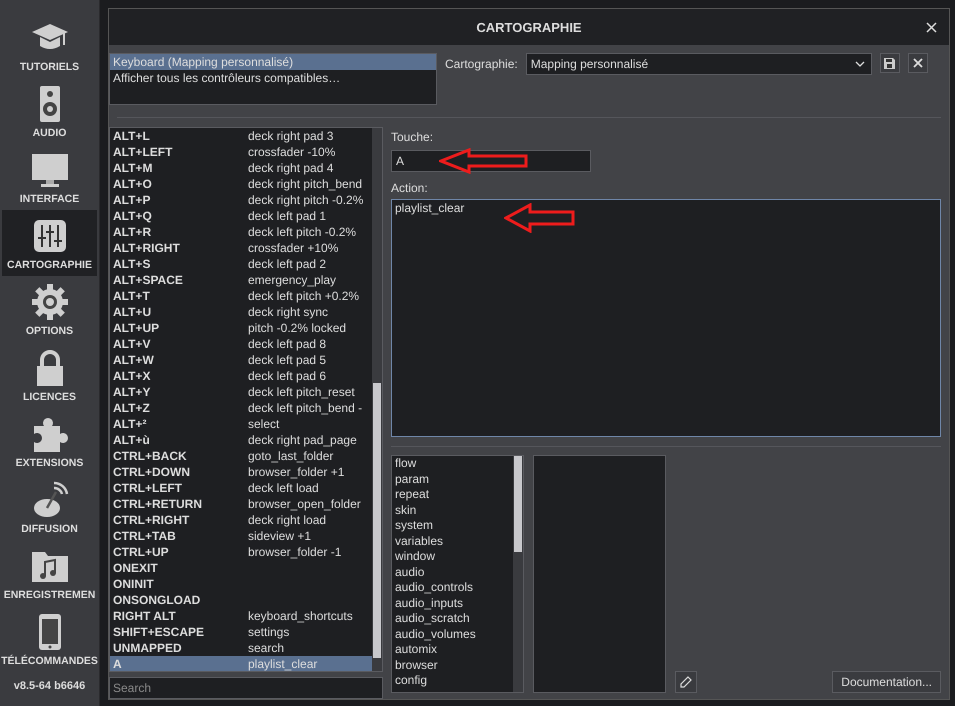 Image resolution: width=955 pixels, height=706 pixels. I want to click on key-row: ONSONGLOAD, so click(241, 600).